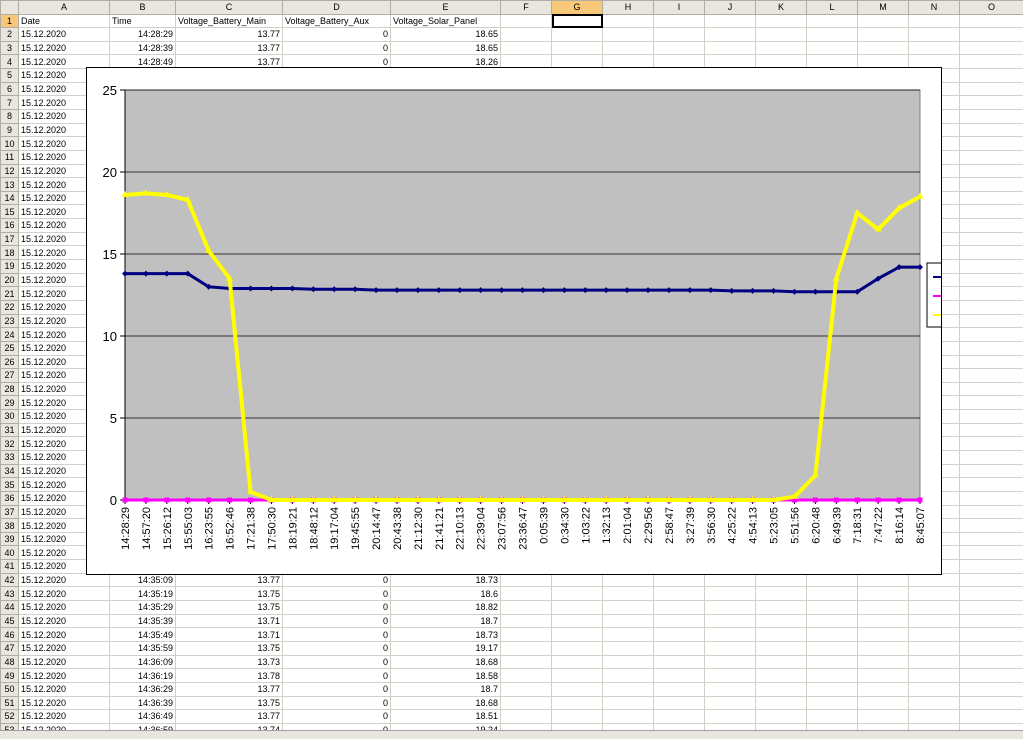 The image size is (1023, 739). Describe the element at coordinates (832, 21) in the screenshot. I see `cell-l1` at that location.